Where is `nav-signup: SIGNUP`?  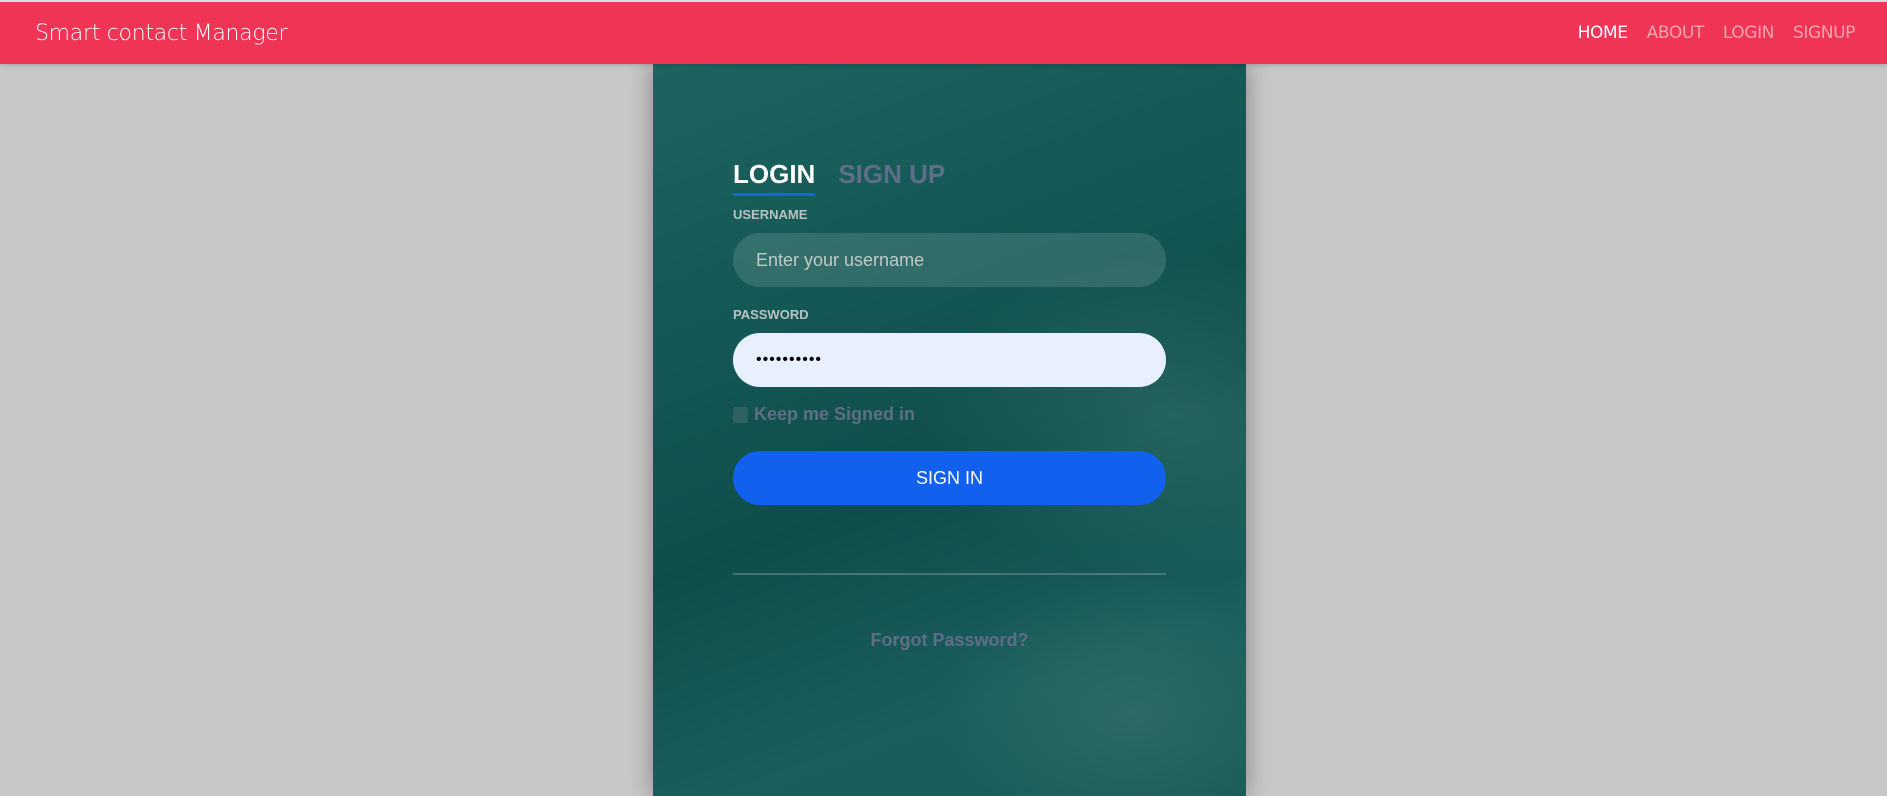 nav-signup: SIGNUP is located at coordinates (1824, 33).